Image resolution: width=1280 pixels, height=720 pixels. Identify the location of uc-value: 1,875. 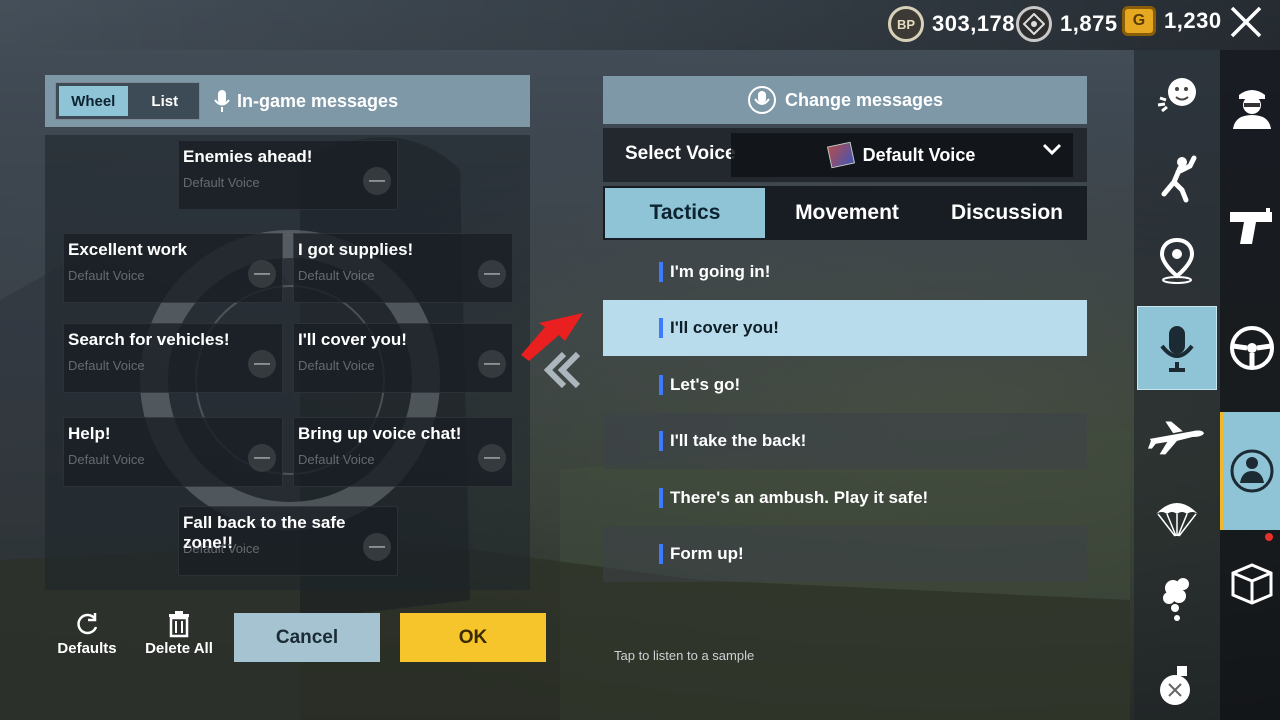
(1089, 23).